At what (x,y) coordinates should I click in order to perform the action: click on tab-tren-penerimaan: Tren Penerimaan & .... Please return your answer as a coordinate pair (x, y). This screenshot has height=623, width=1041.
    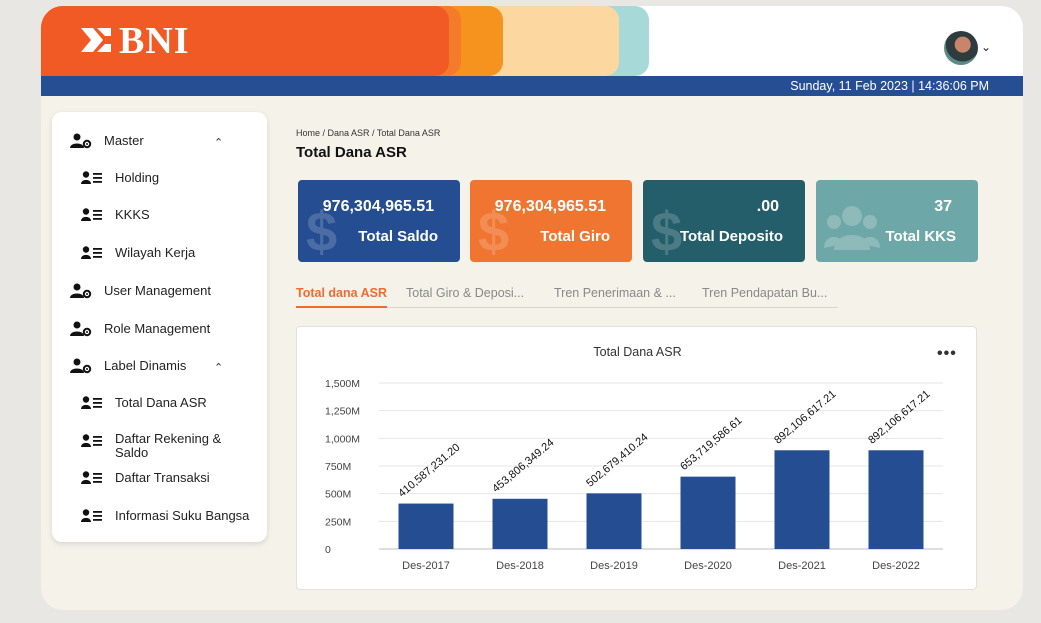
    Looking at the image, I should click on (615, 293).